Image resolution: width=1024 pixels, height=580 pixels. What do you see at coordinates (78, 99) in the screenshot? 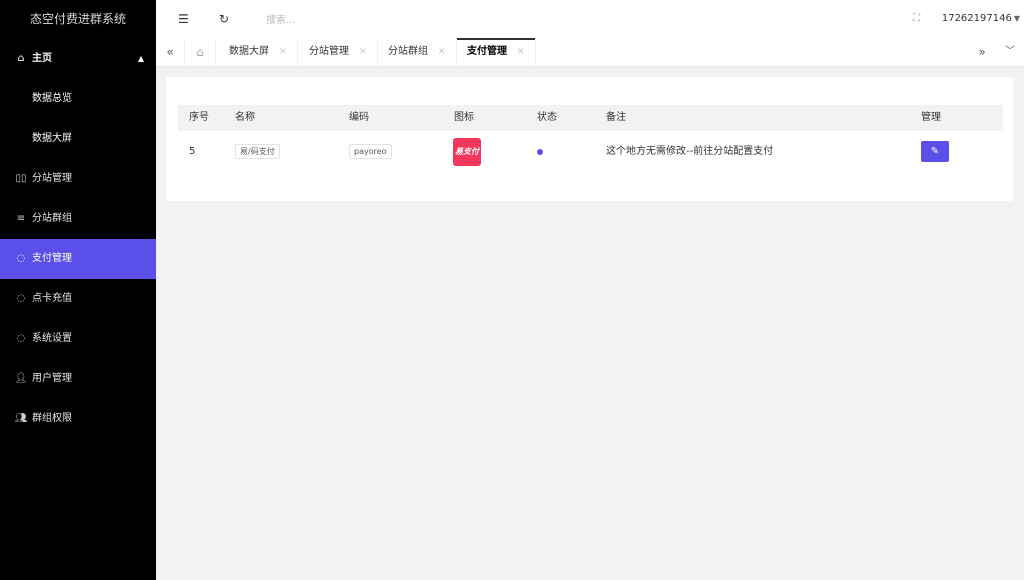
I see `sidebar-item-data-overview: 数据总览` at bounding box center [78, 99].